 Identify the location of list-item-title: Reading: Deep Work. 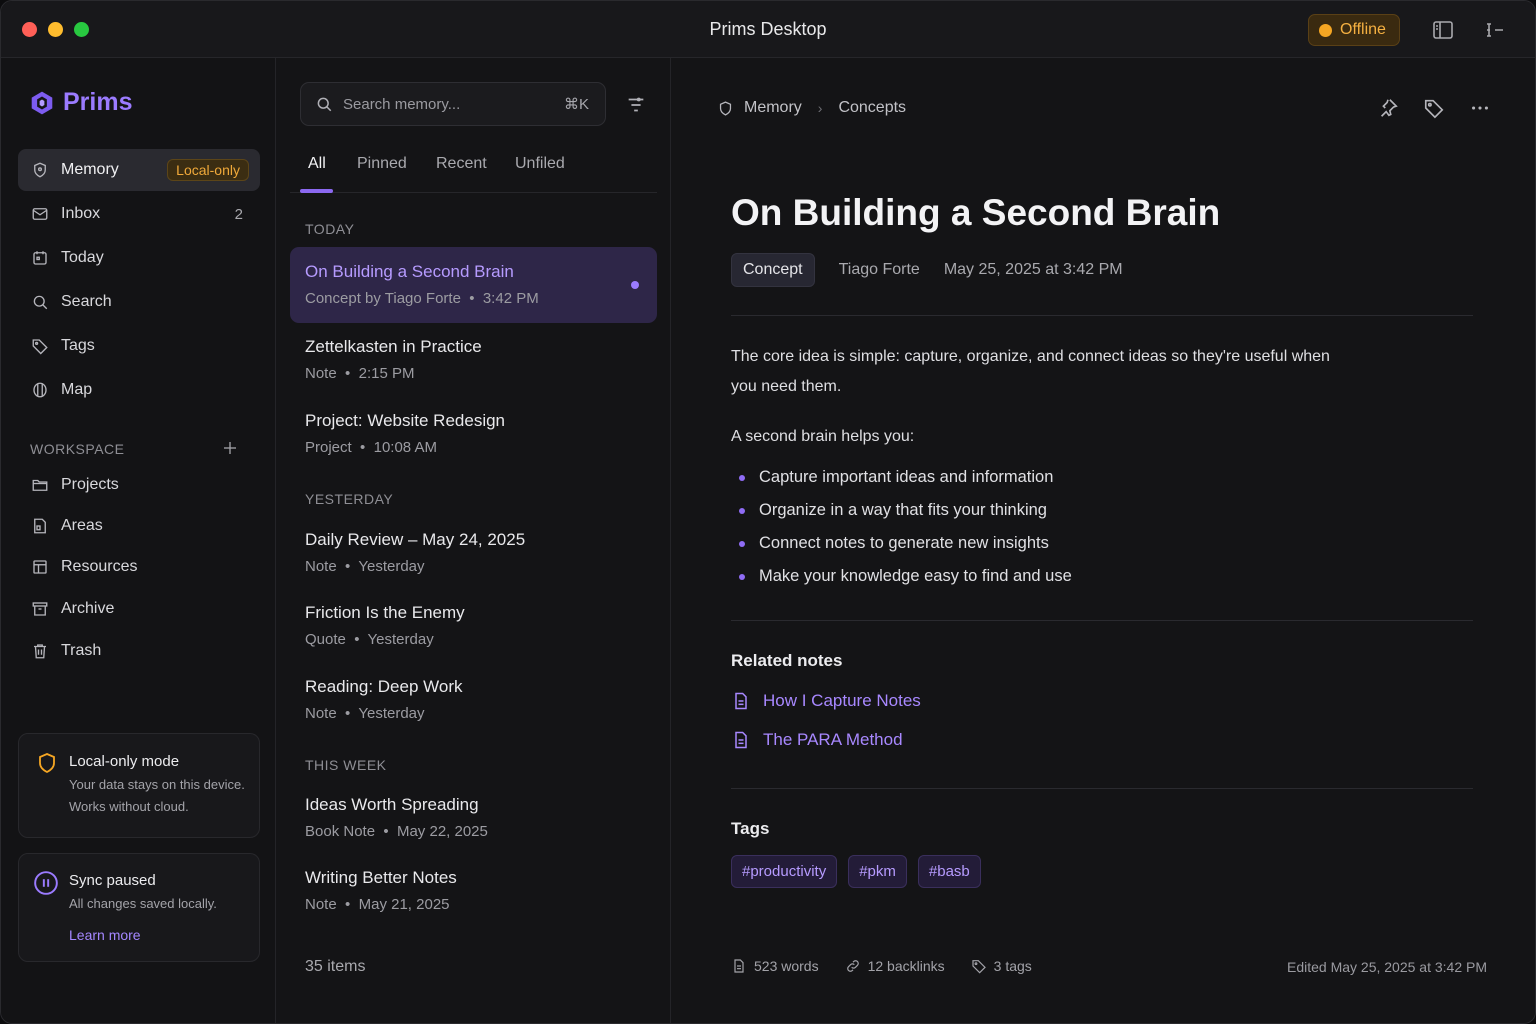
(384, 686).